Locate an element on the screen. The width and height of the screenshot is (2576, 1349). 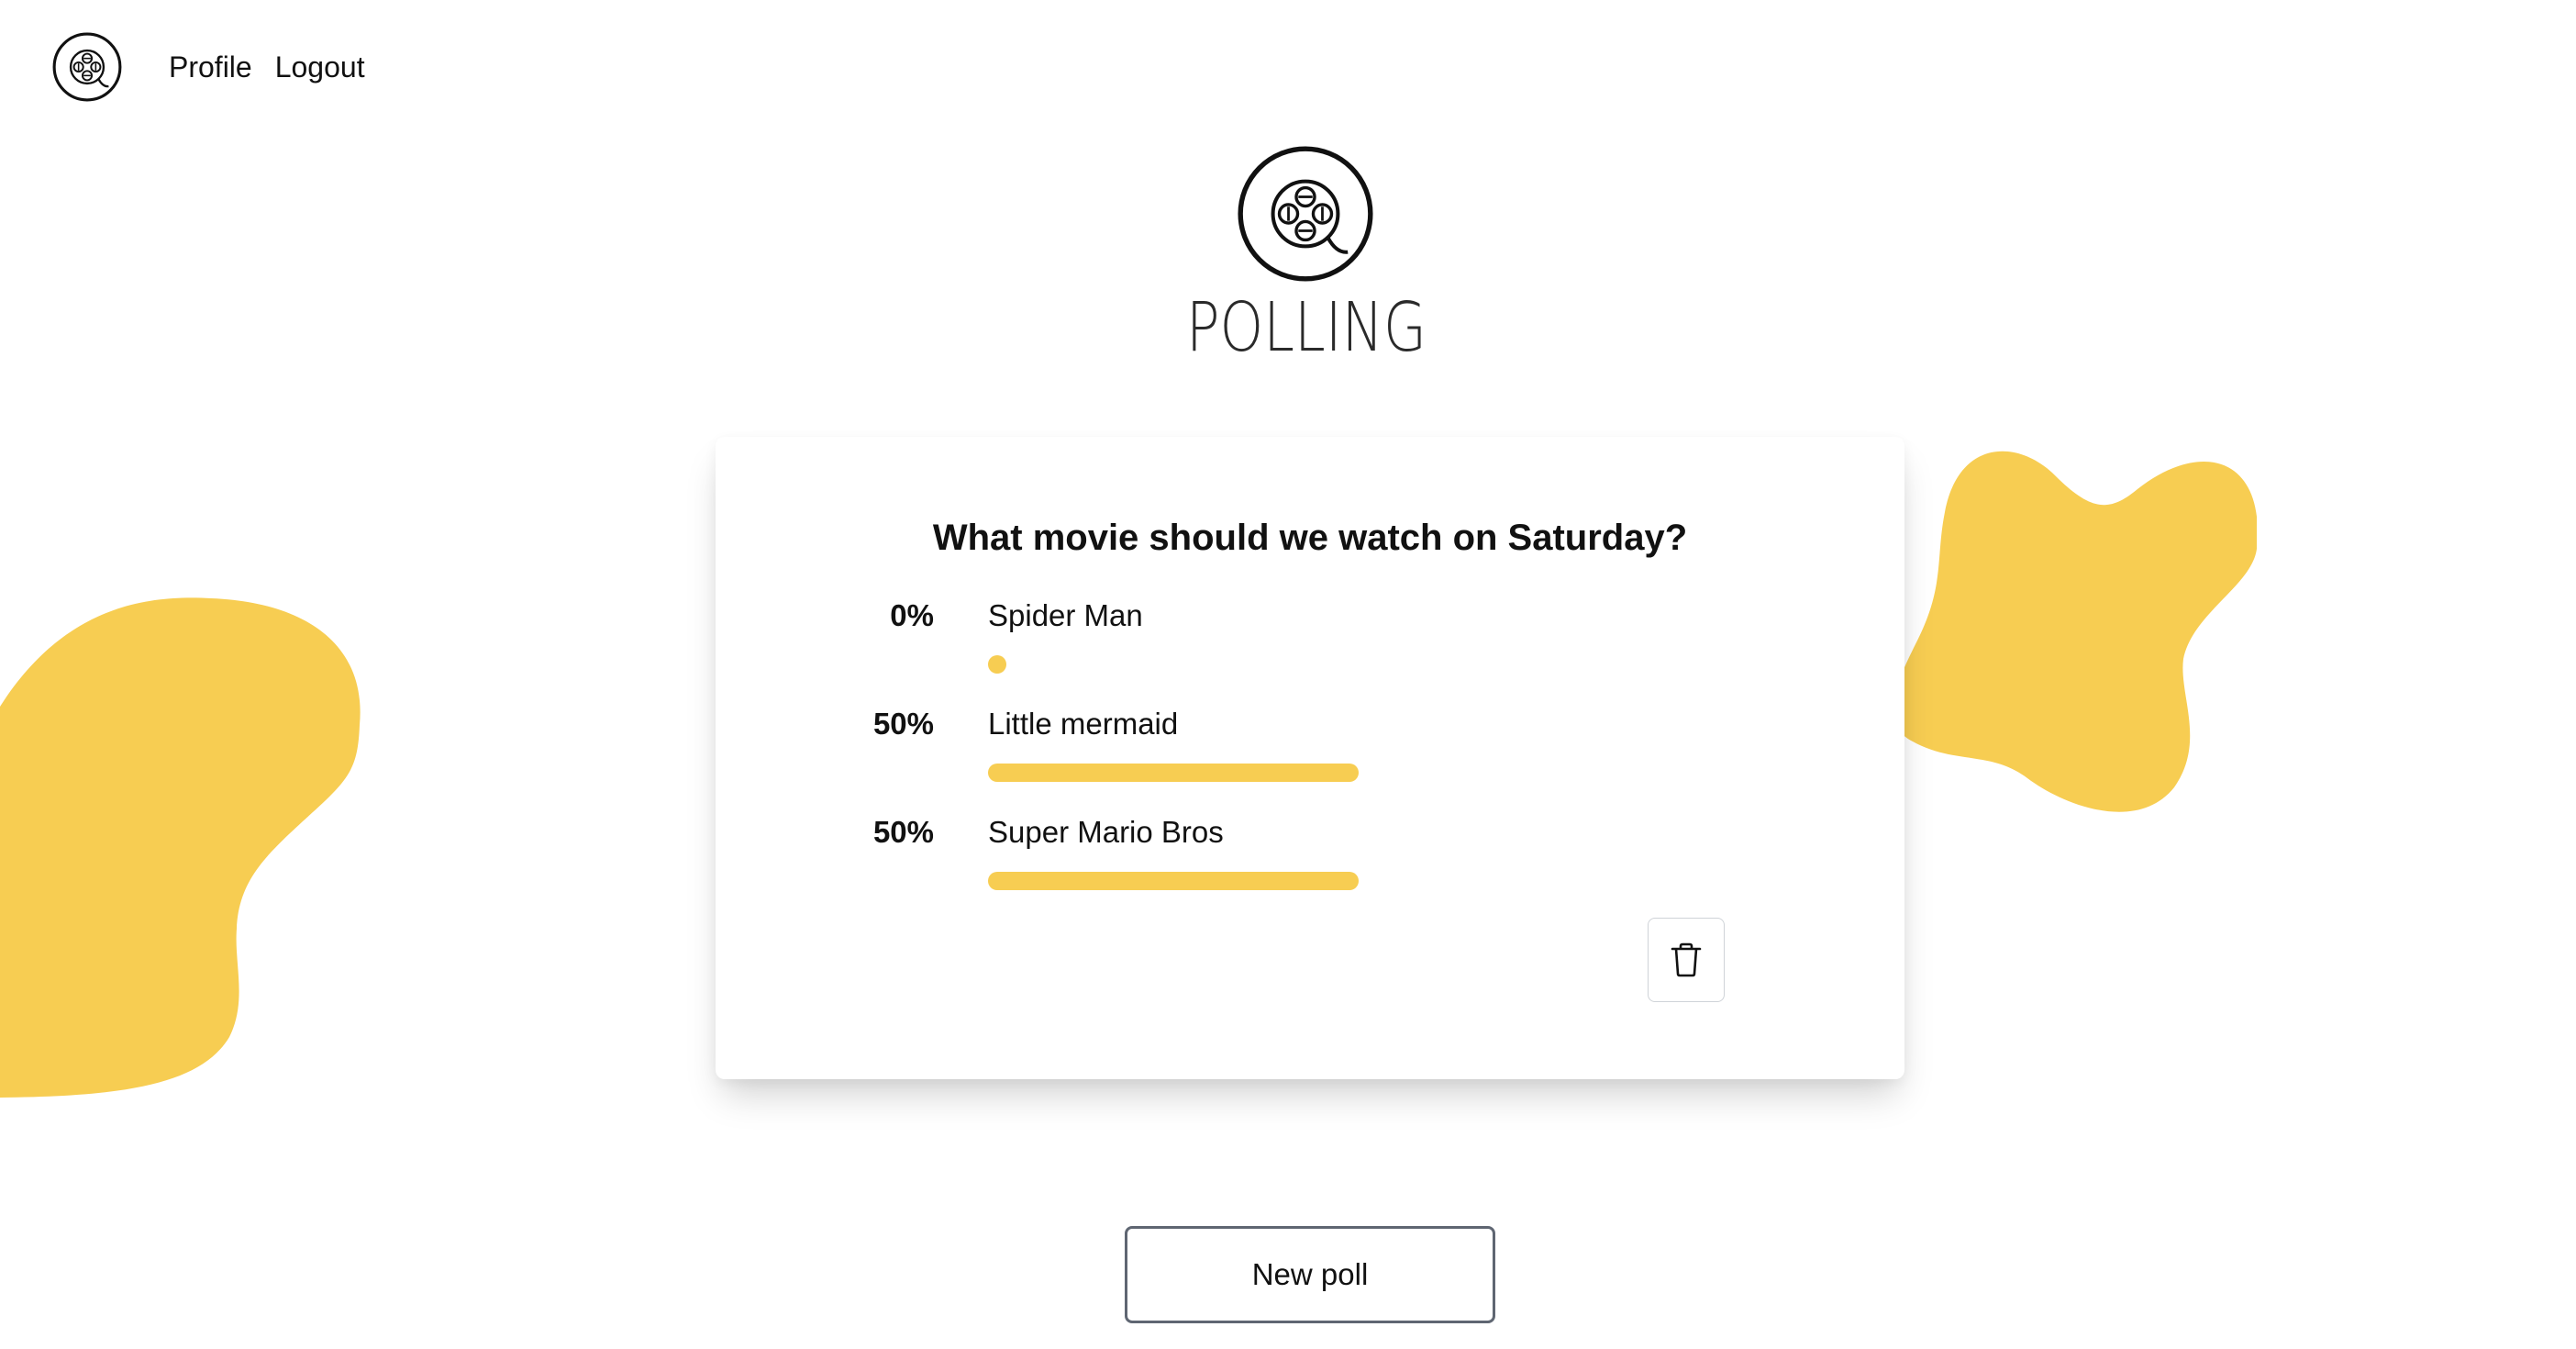
option-label: Spider Man is located at coordinates (1065, 615).